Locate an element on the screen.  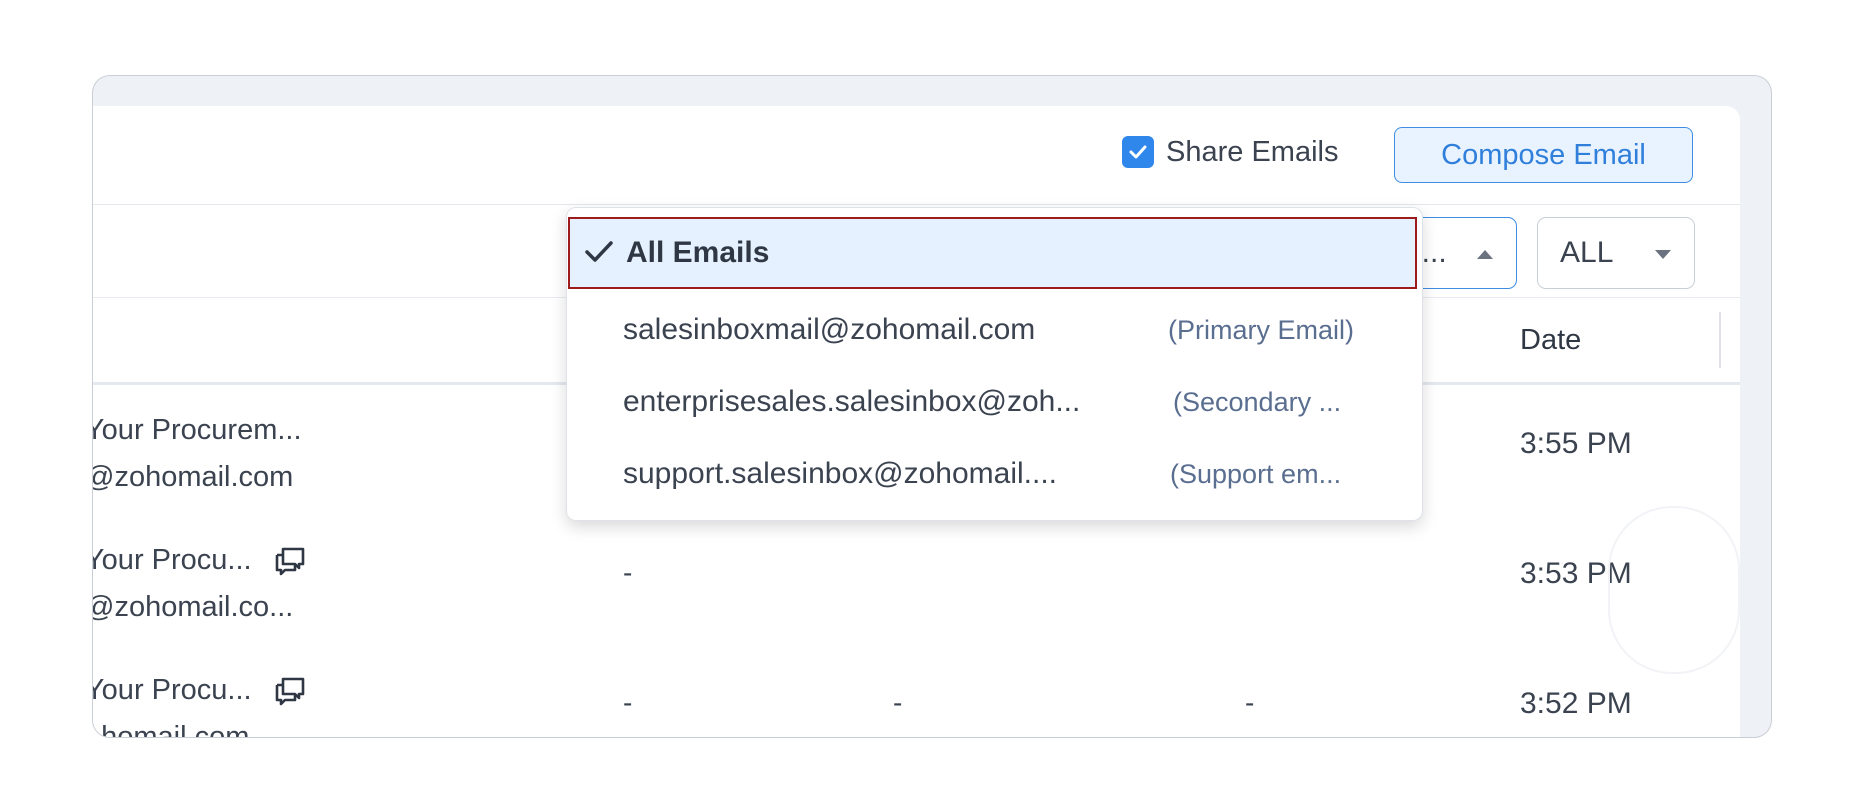
email-subject-cell: Your Procu... ohomail.com is located at coordinates (199, 702).